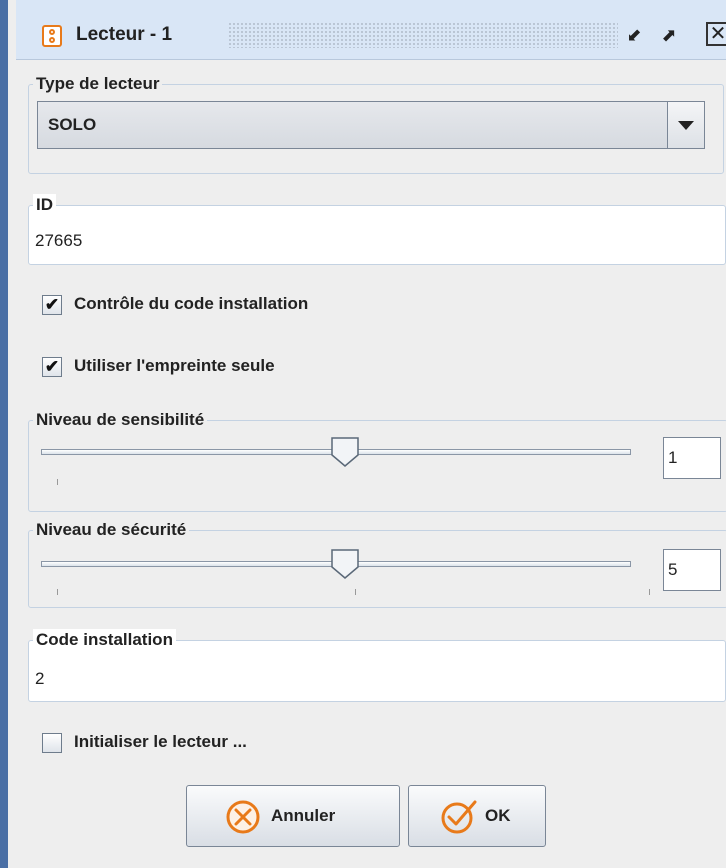 The image size is (726, 868). What do you see at coordinates (673, 569) in the screenshot?
I see `securite-value: 5` at bounding box center [673, 569].